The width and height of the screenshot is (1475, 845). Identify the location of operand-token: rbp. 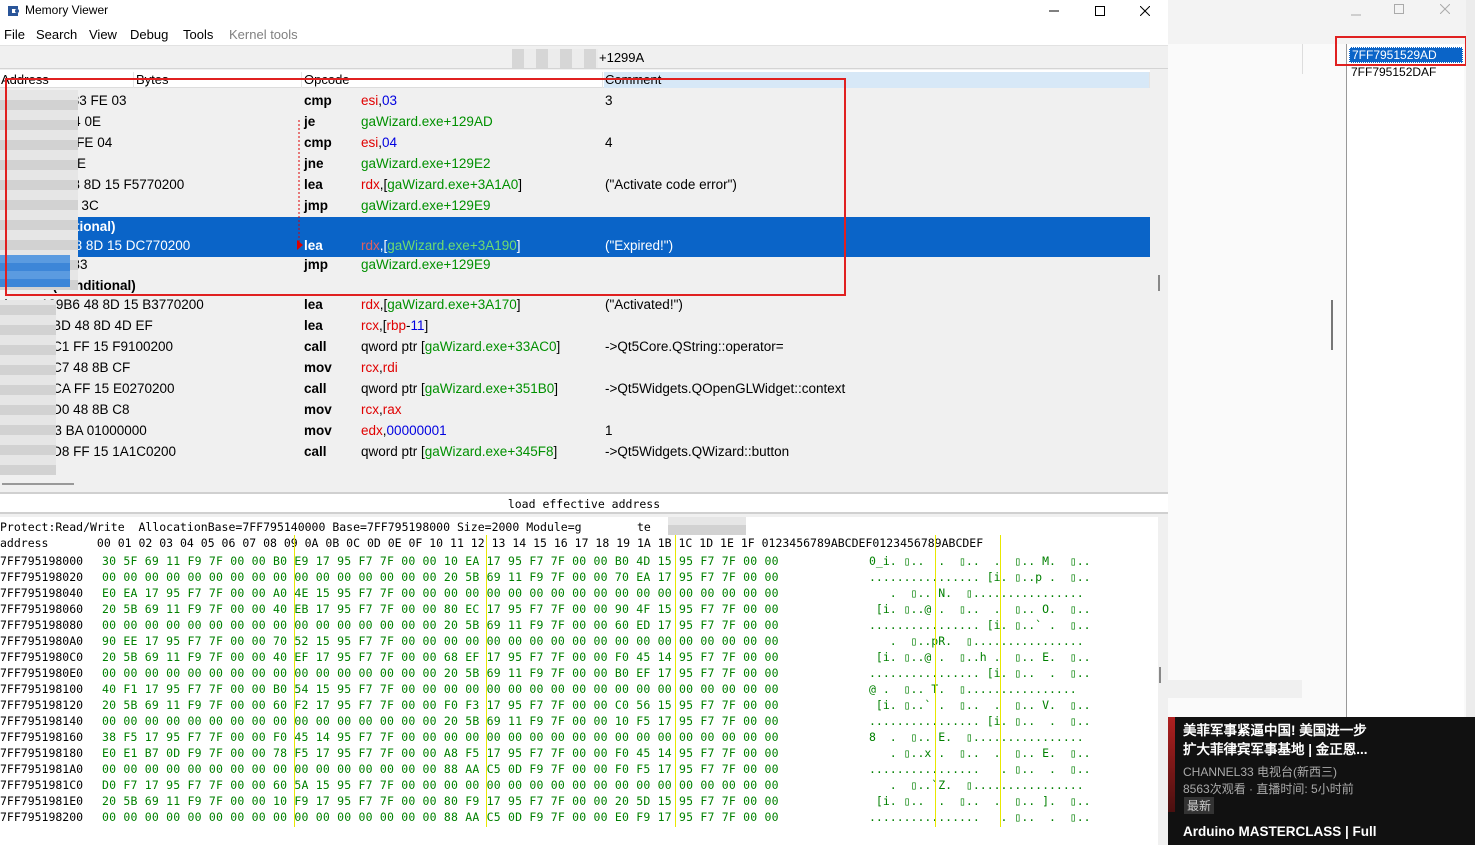
(396, 325).